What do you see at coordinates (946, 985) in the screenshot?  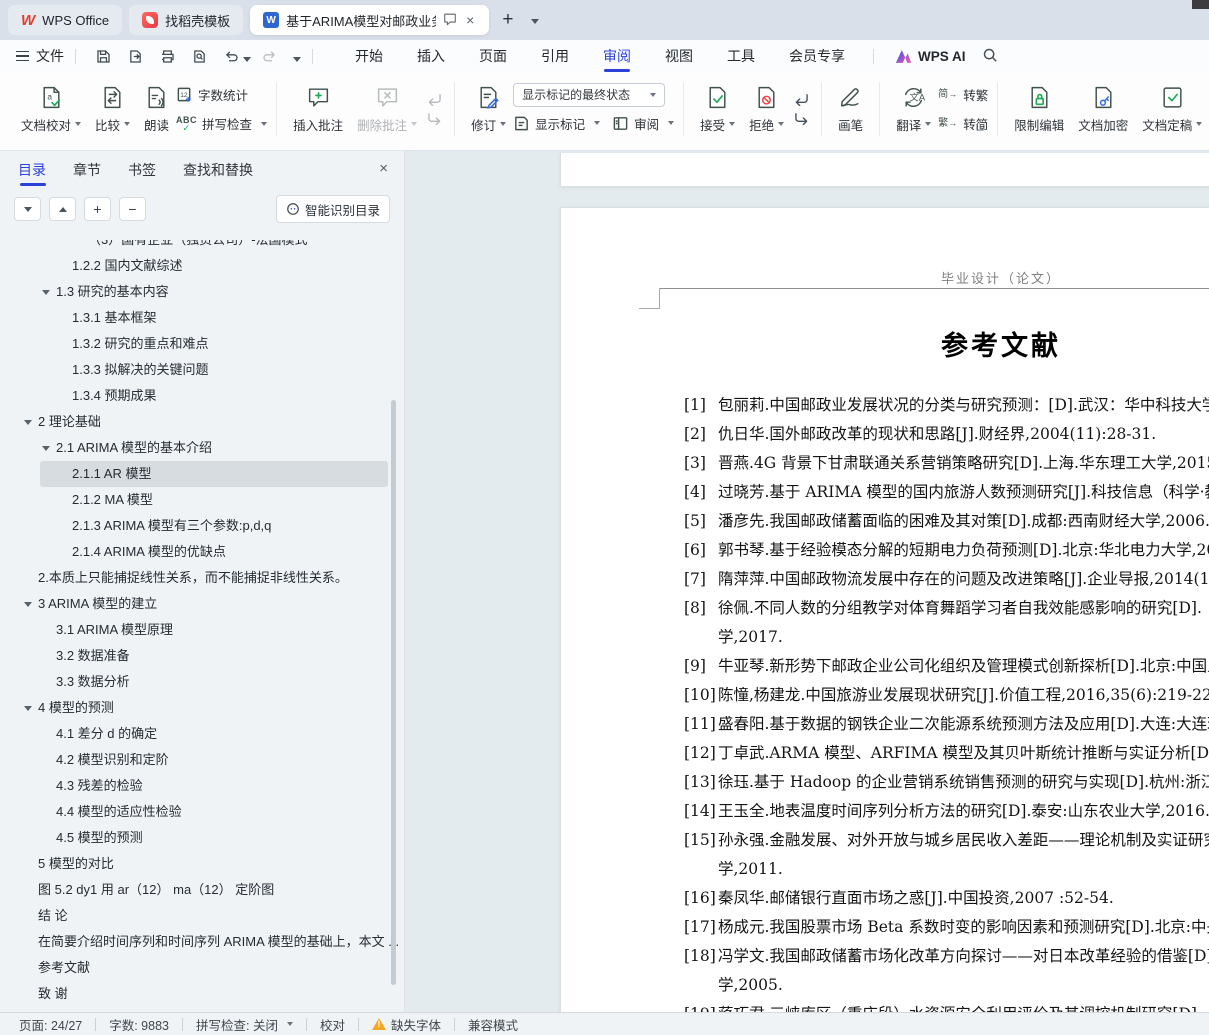 I see `reference-line: 学,2005.` at bounding box center [946, 985].